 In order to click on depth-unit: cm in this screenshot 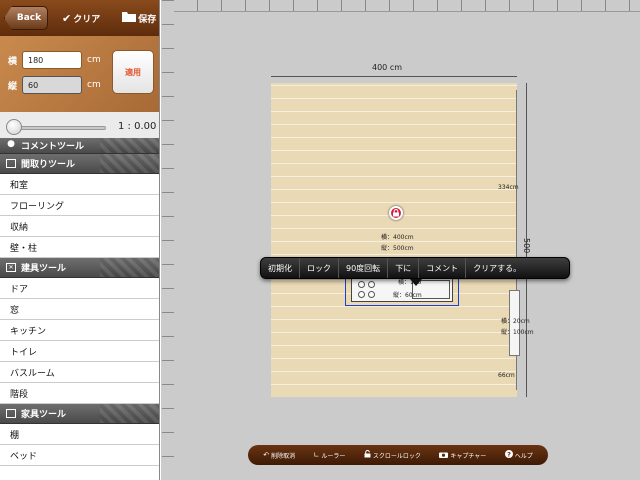, I will do `click(94, 85)`.